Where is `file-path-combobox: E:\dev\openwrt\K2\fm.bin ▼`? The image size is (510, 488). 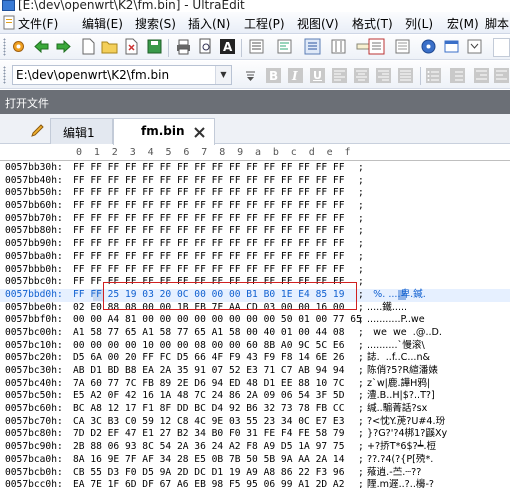
file-path-combobox: E:\dev\openwrt\K2\fm.bin ▼ is located at coordinates (122, 75).